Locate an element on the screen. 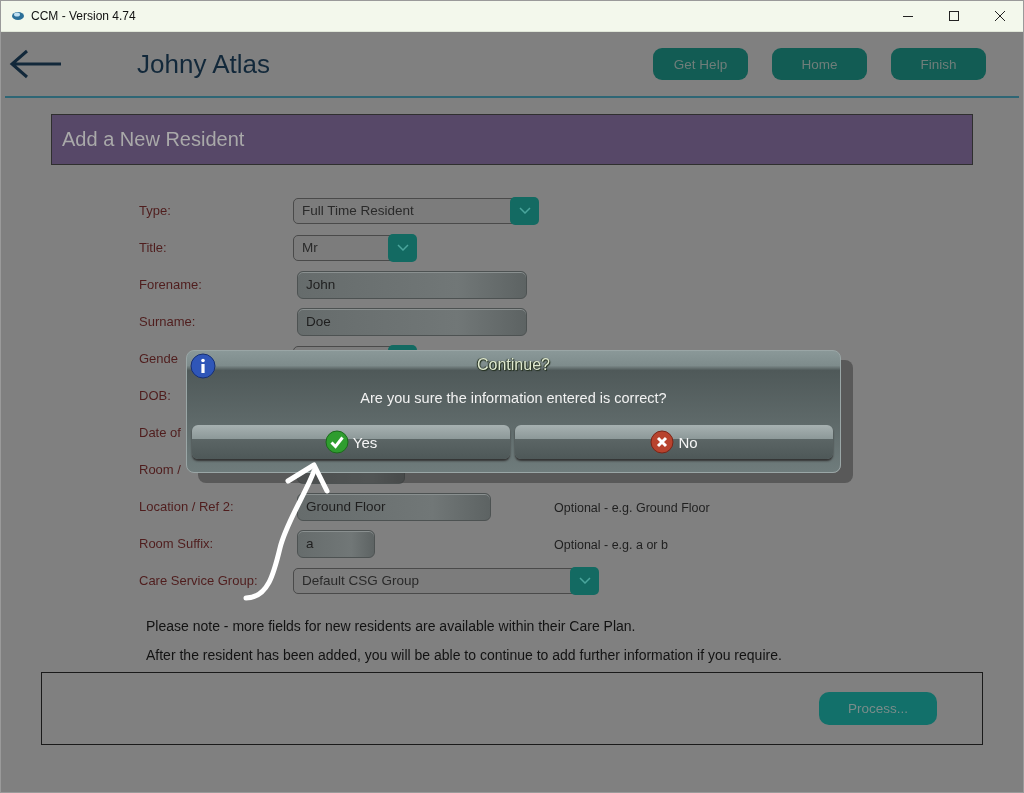  dropdown: Mr is located at coordinates (354, 247).